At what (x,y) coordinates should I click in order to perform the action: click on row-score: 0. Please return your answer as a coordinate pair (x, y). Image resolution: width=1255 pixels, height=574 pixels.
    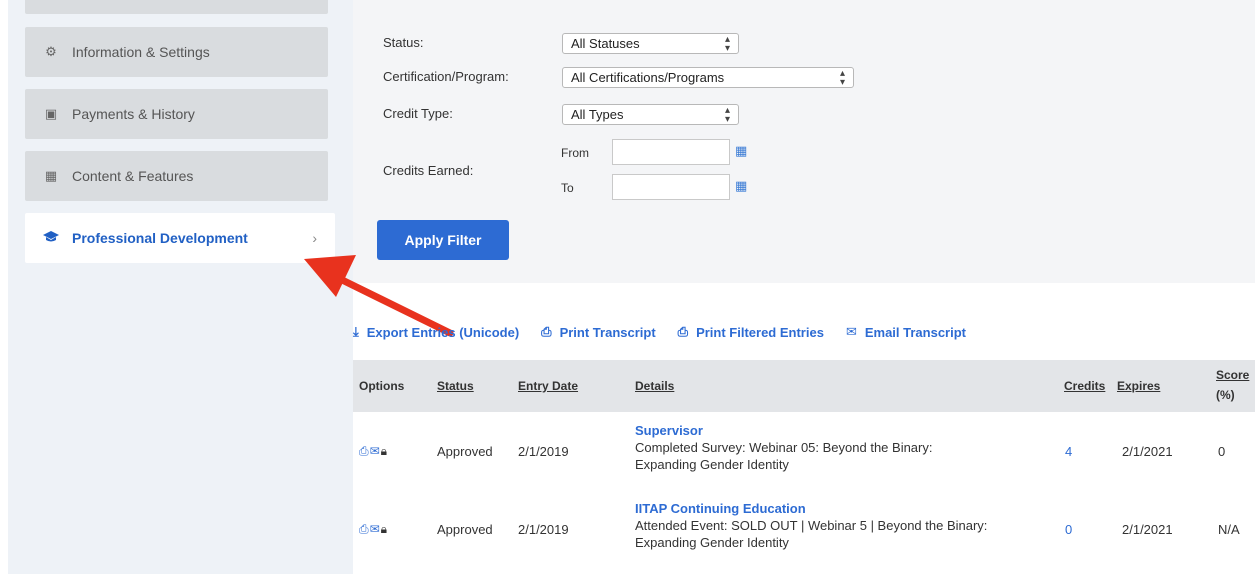
    Looking at the image, I should click on (1222, 451).